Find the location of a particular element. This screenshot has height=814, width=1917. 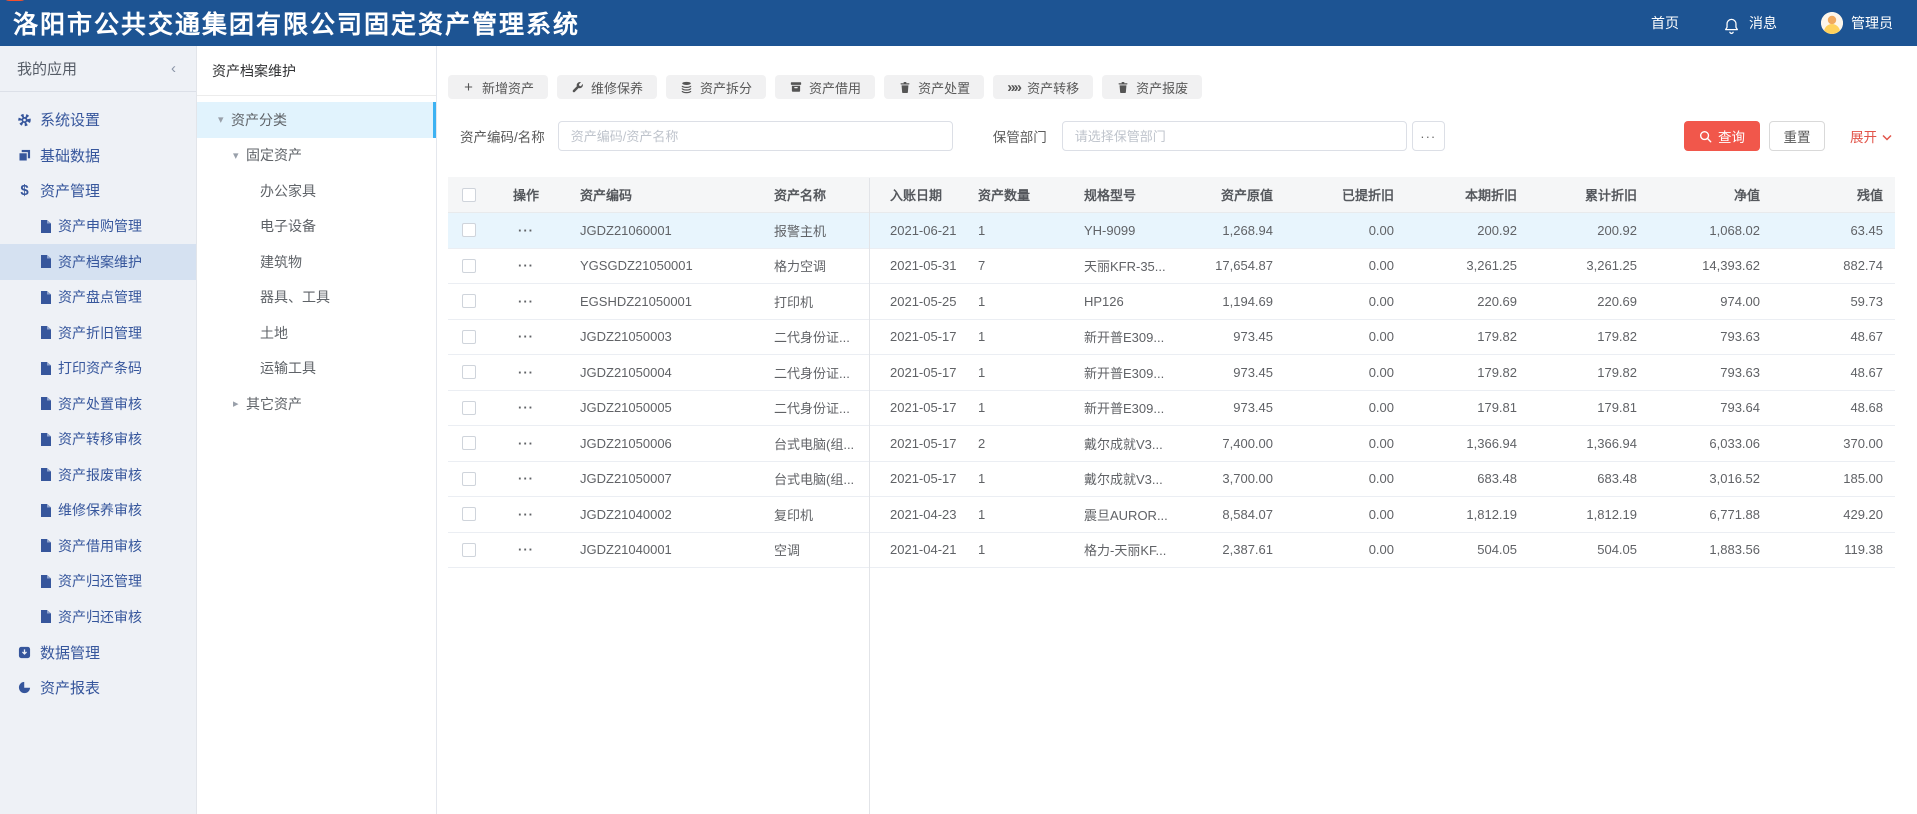

col-entry-date: 入账日期 is located at coordinates (916, 195).